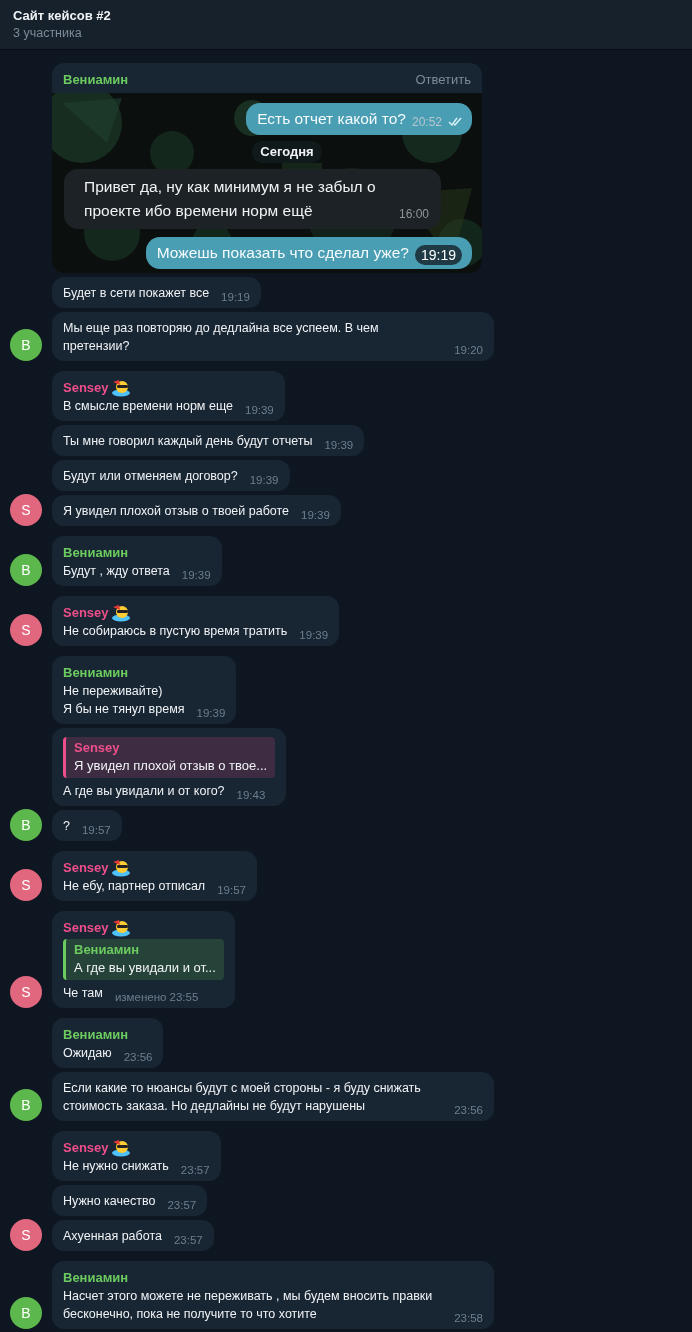  Describe the element at coordinates (188, 441) in the screenshot. I see `message-text: Ты мне говорил каждый день будут отчеты` at that location.